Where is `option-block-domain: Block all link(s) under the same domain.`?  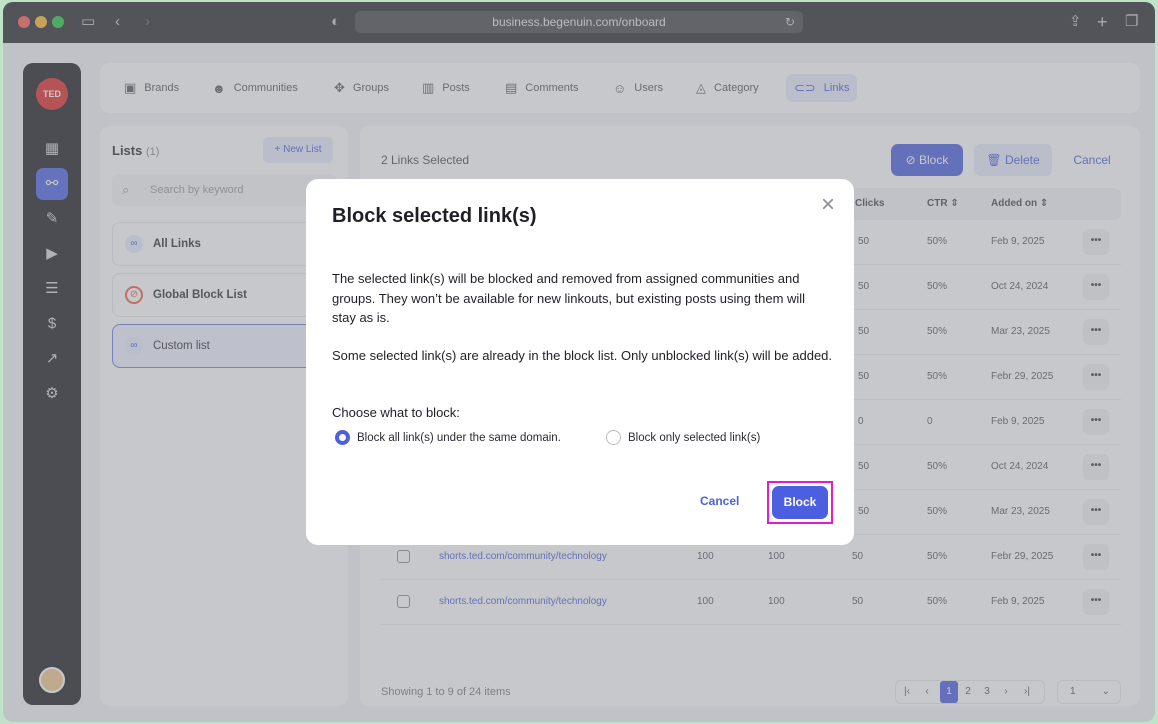 option-block-domain: Block all link(s) under the same domain. is located at coordinates (448, 437).